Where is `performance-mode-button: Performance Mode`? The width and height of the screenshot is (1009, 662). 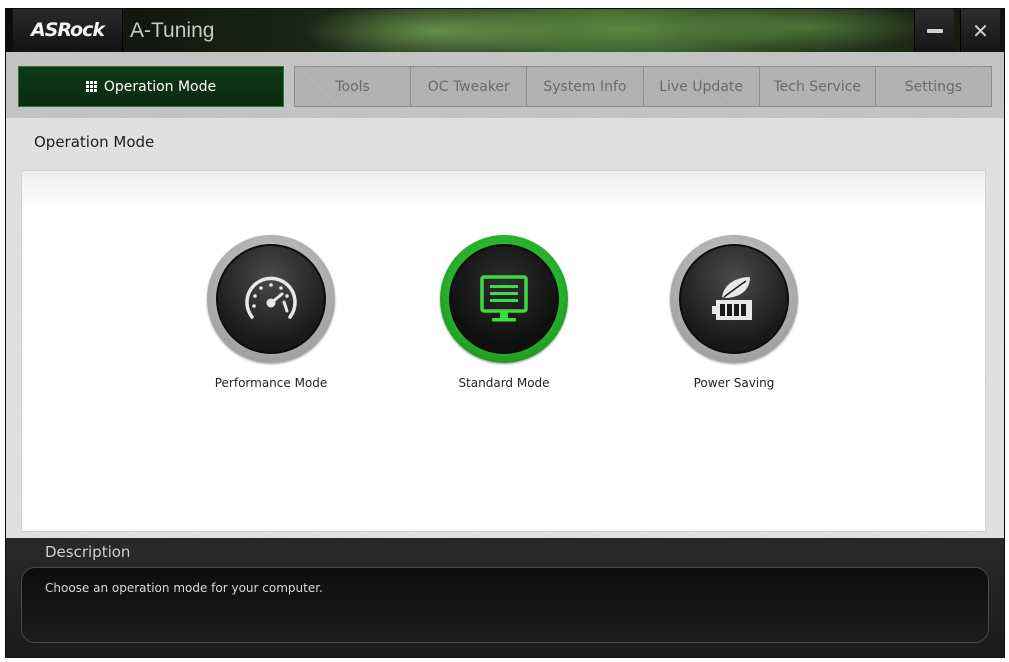 performance-mode-button: Performance Mode is located at coordinates (271, 320).